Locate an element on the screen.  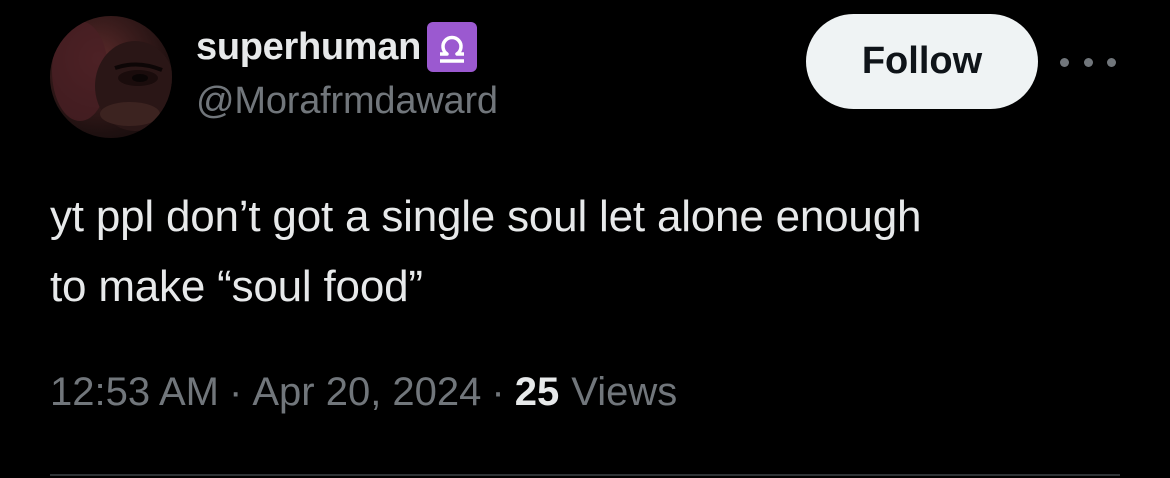
avatar is located at coordinates (111, 77).